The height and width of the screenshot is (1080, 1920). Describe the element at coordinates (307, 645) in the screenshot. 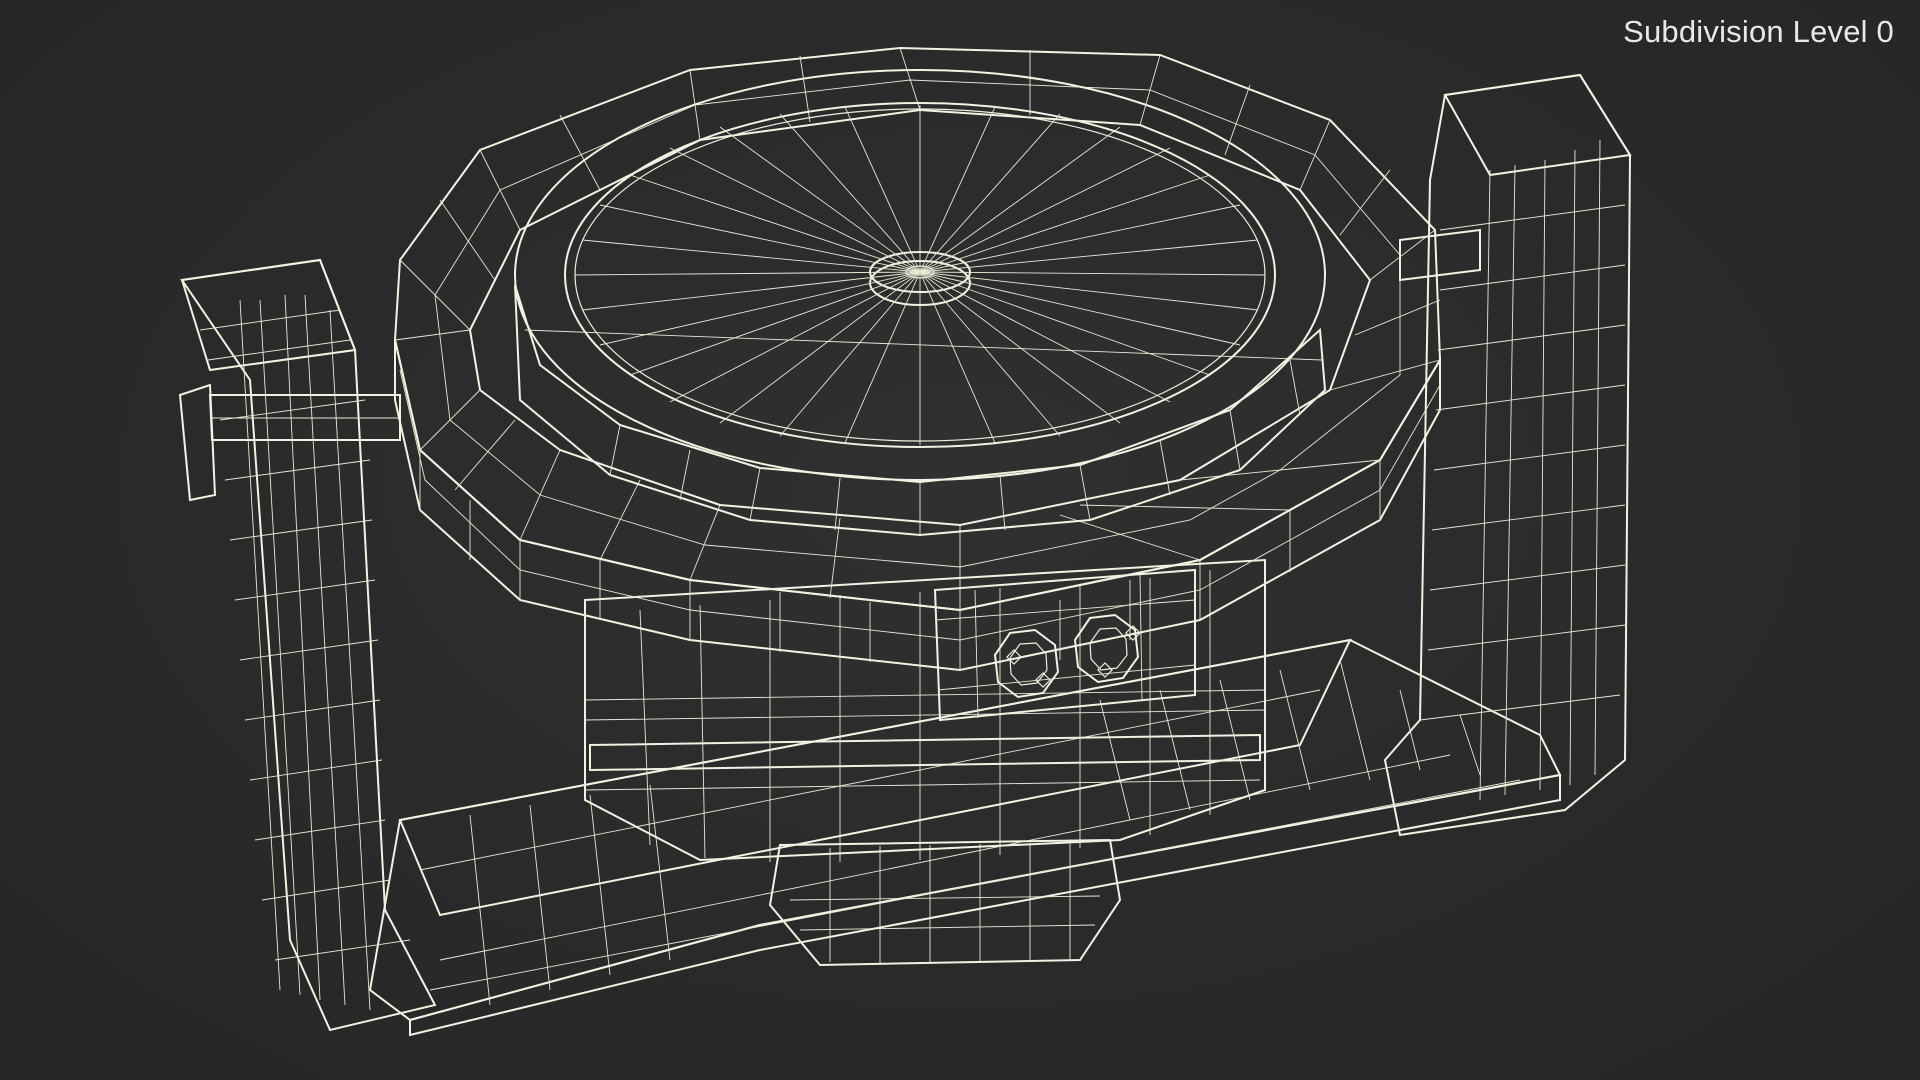

I see `left-post` at that location.